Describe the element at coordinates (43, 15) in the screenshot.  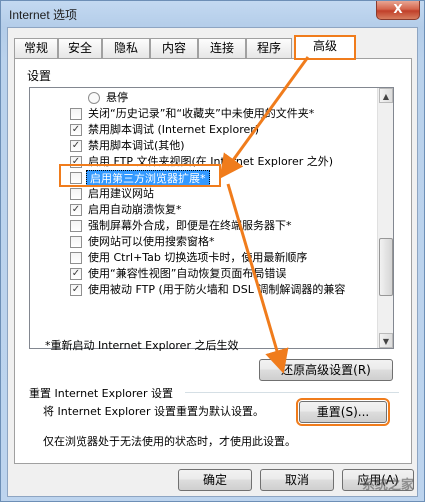
I see `window-title: Internet 选项` at that location.